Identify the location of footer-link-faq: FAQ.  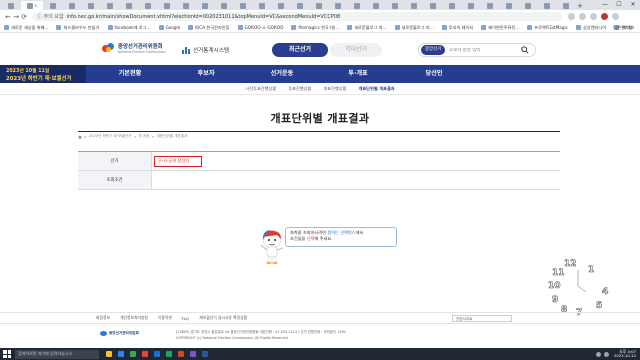
(185, 318).